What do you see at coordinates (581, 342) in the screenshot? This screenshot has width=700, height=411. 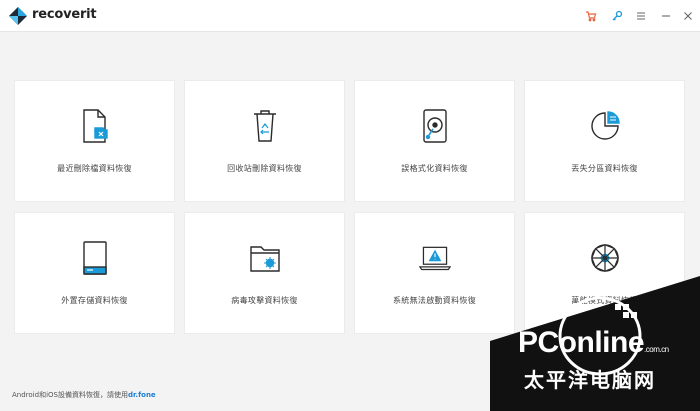 I see `watermark-brand: PConline` at bounding box center [581, 342].